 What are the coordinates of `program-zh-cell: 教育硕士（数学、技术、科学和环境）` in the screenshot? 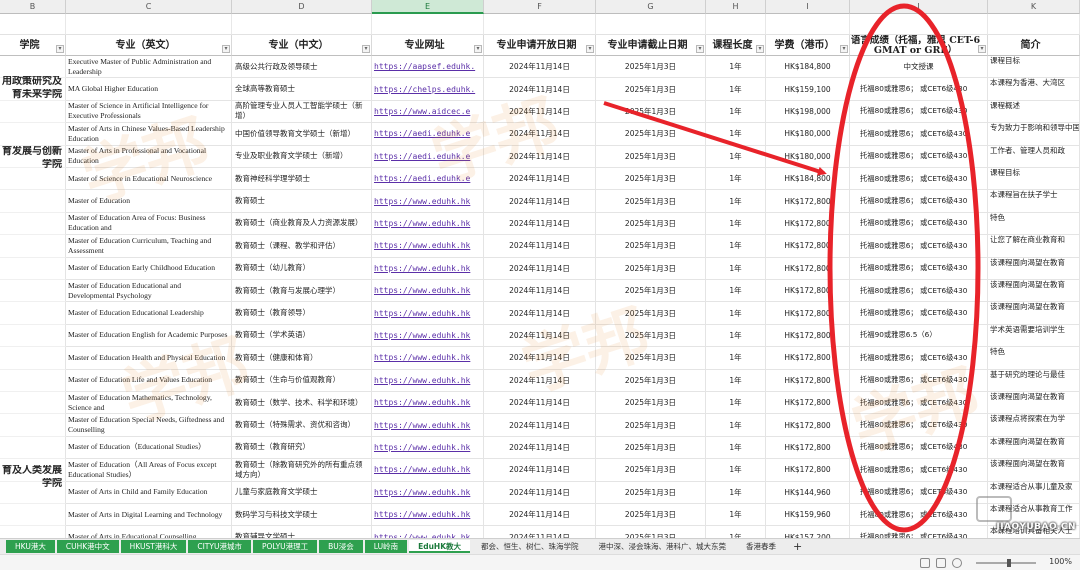 It's located at (302, 403).